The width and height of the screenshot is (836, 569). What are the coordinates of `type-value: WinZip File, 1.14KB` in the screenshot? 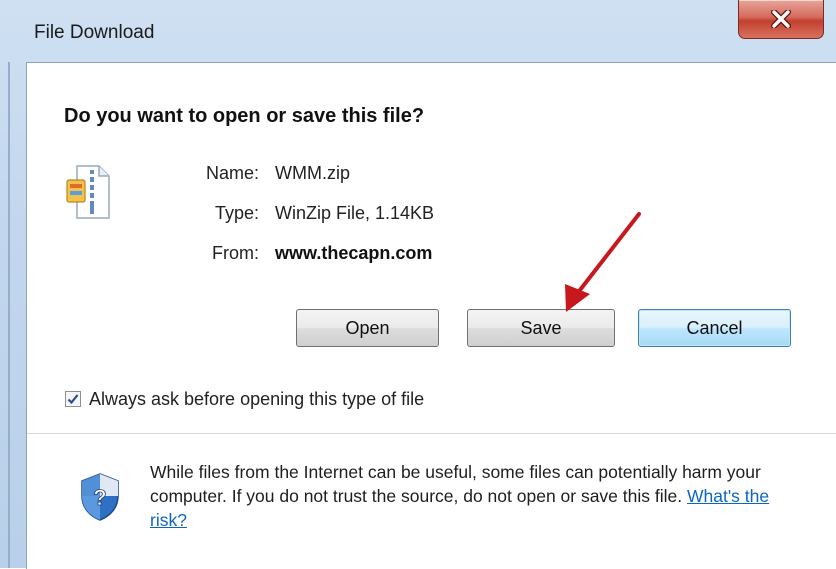 It's located at (355, 213).